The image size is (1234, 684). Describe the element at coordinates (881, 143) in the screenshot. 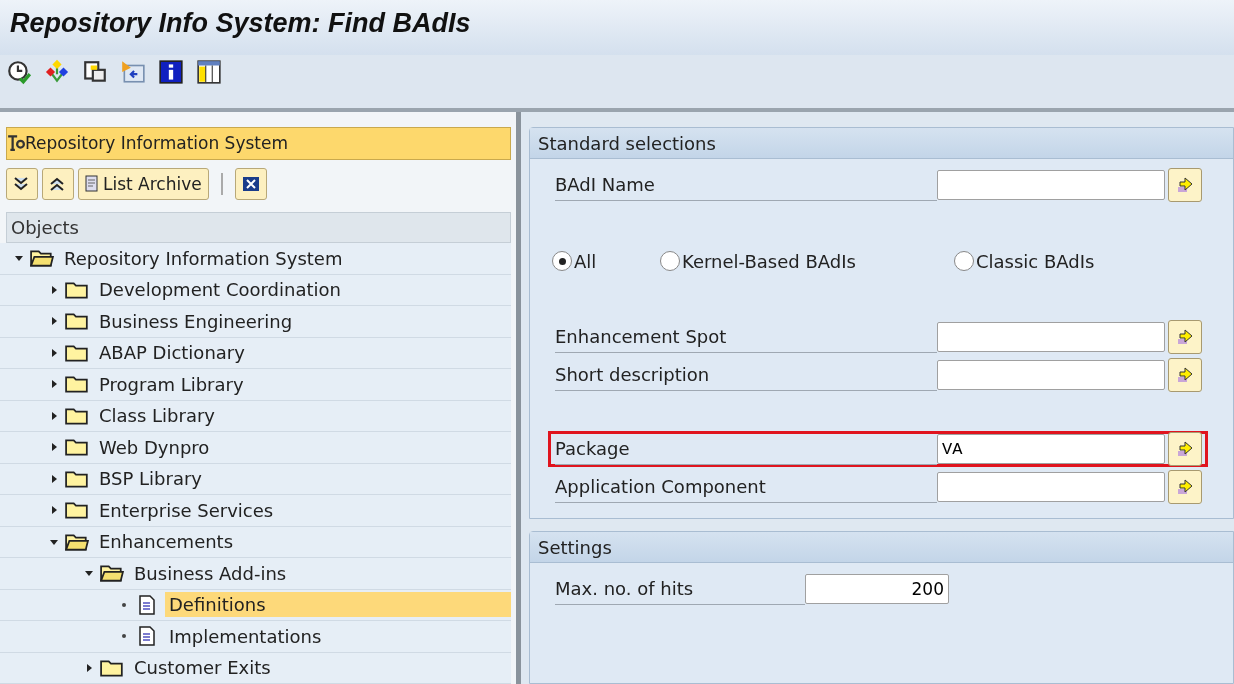

I see `group-title: Standard selections` at that location.